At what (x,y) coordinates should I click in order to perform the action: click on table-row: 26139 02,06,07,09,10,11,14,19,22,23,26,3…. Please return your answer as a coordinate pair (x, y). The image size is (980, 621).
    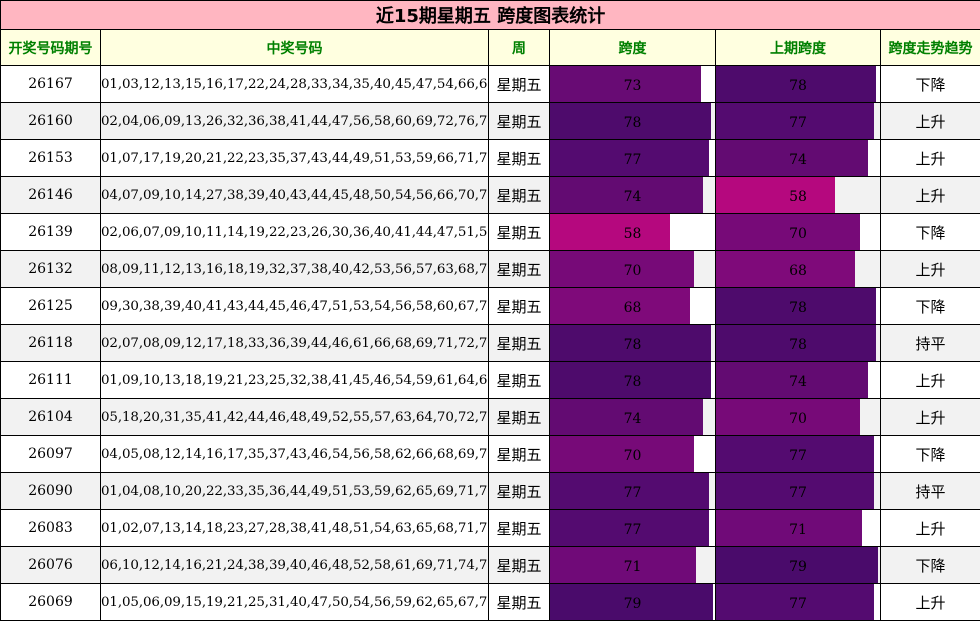
    Looking at the image, I should click on (490, 232).